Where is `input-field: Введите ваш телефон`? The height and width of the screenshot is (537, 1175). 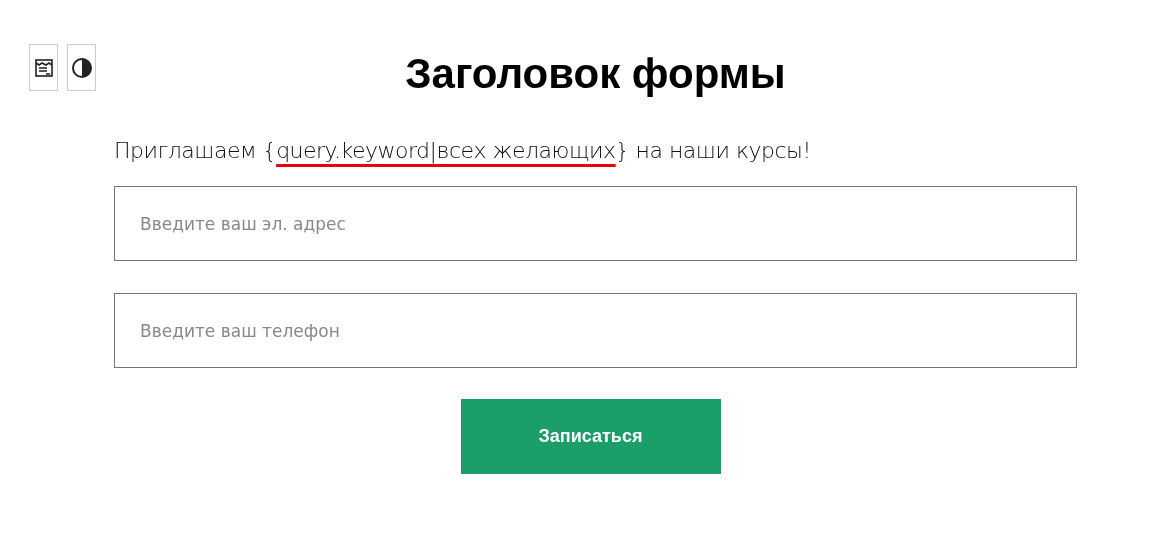
input-field: Введите ваш телефон is located at coordinates (595, 330).